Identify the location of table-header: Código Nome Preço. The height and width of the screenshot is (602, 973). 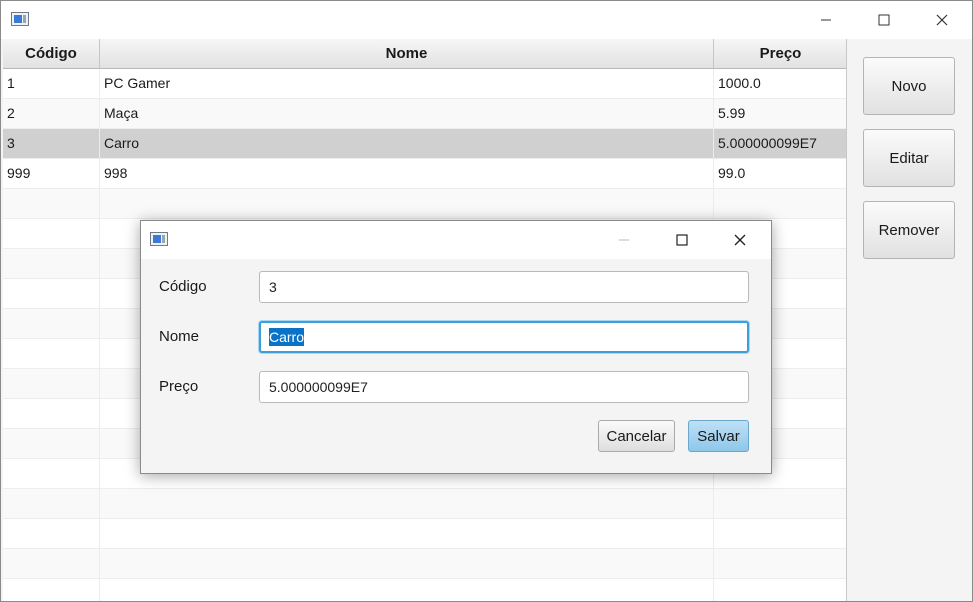
(424, 54).